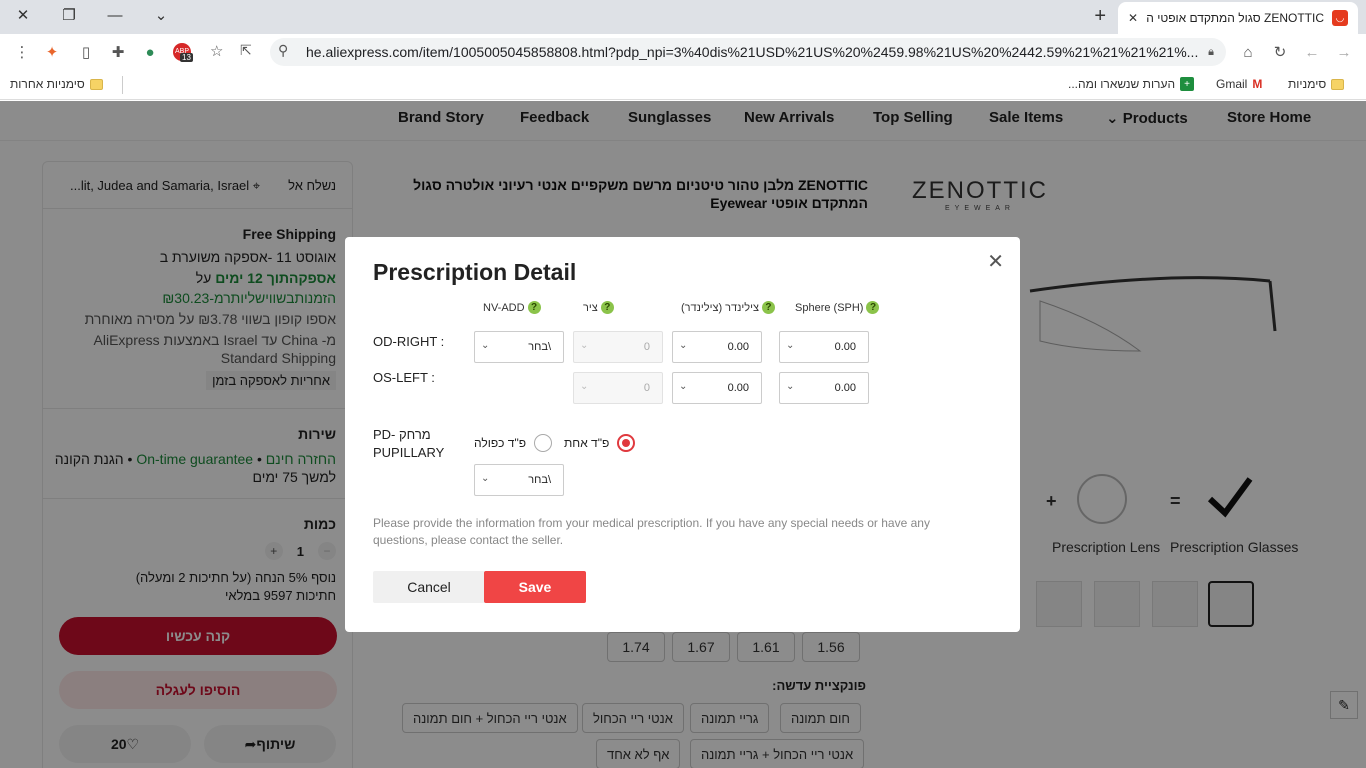 The width and height of the screenshot is (1366, 768). I want to click on column-head-sph: ? Sphere (SPH), so click(837, 307).